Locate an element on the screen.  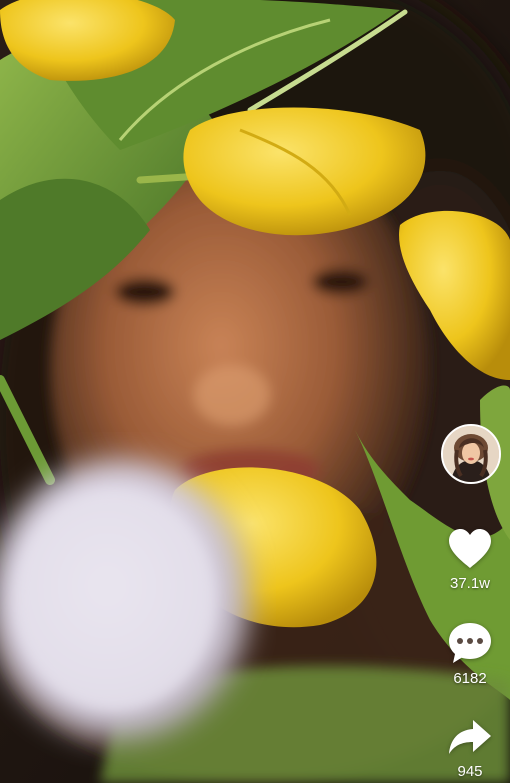
like-button: 37.1w is located at coordinates (470, 560).